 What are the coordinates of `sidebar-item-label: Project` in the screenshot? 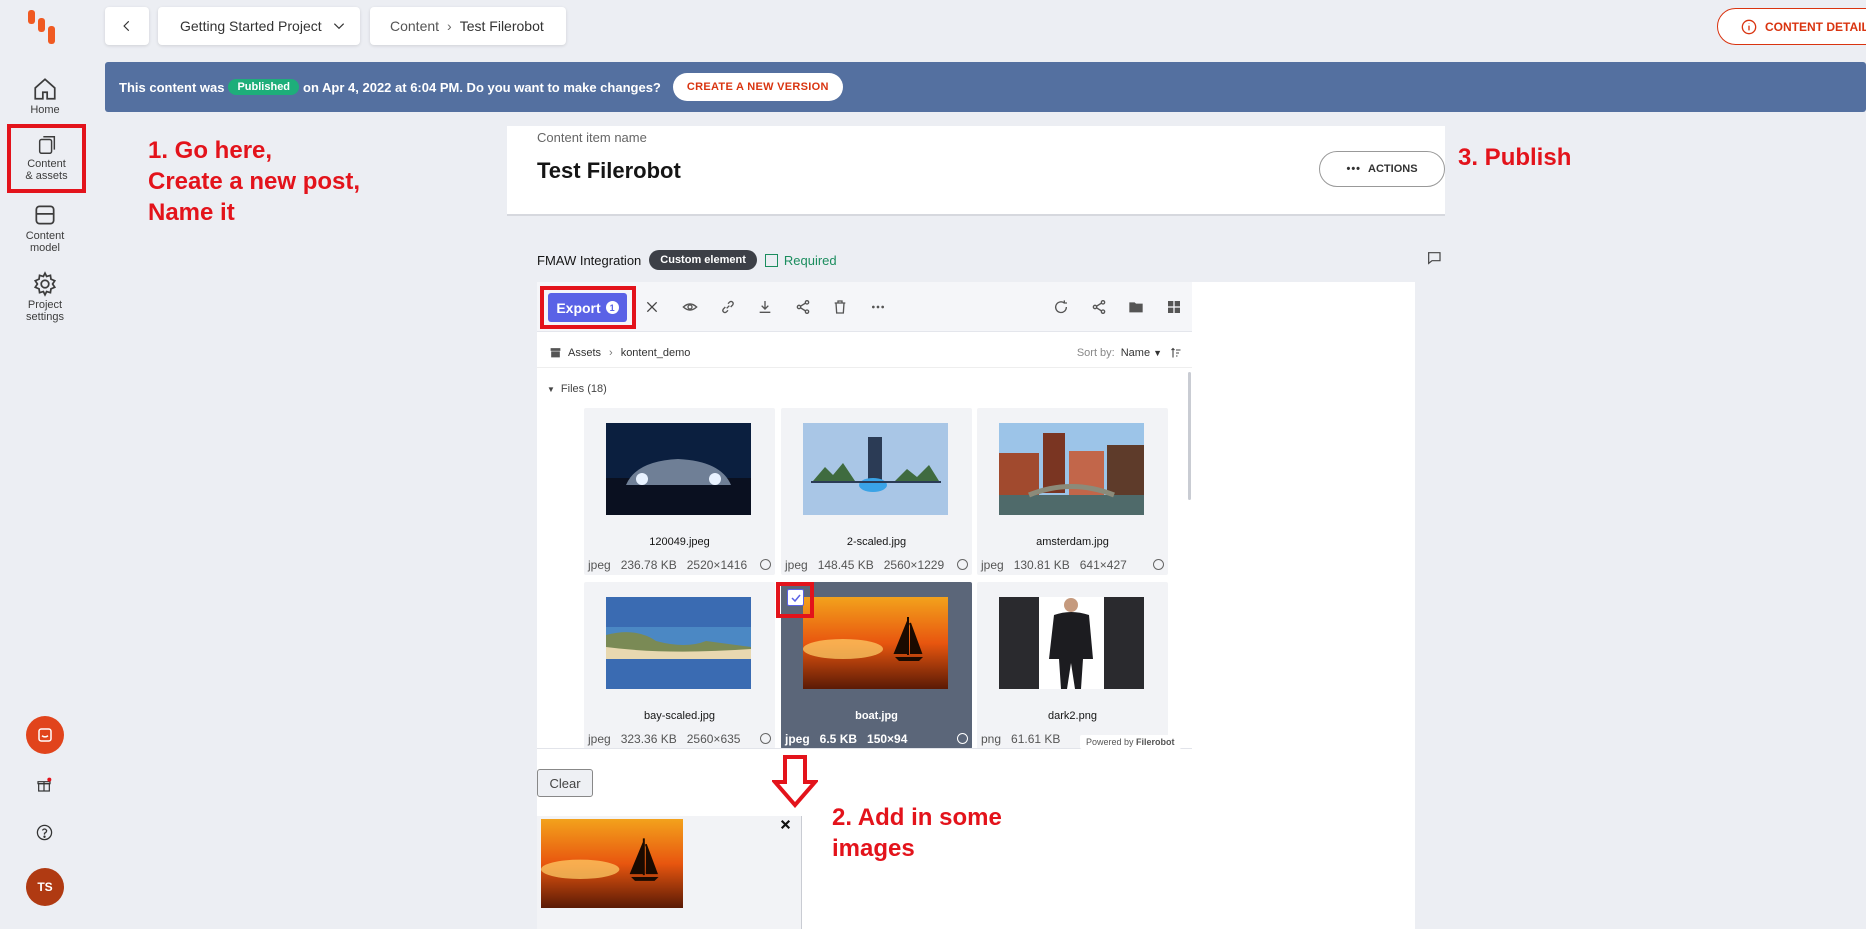 It's located at (45, 305).